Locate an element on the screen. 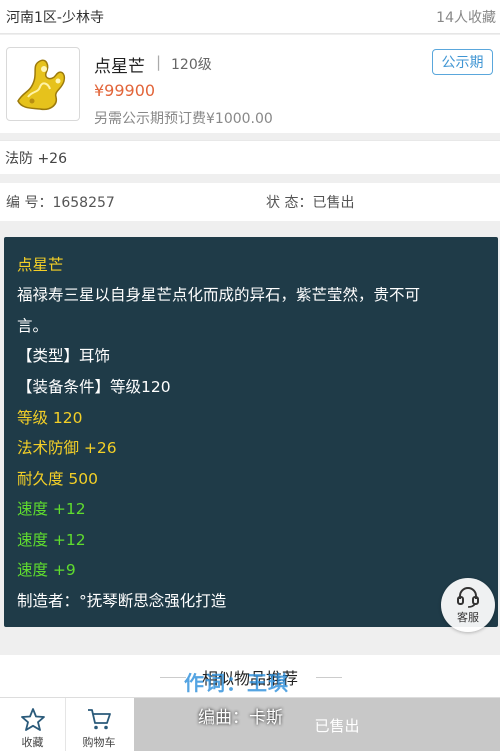  attribute-row: 法防 +26 is located at coordinates (250, 157).